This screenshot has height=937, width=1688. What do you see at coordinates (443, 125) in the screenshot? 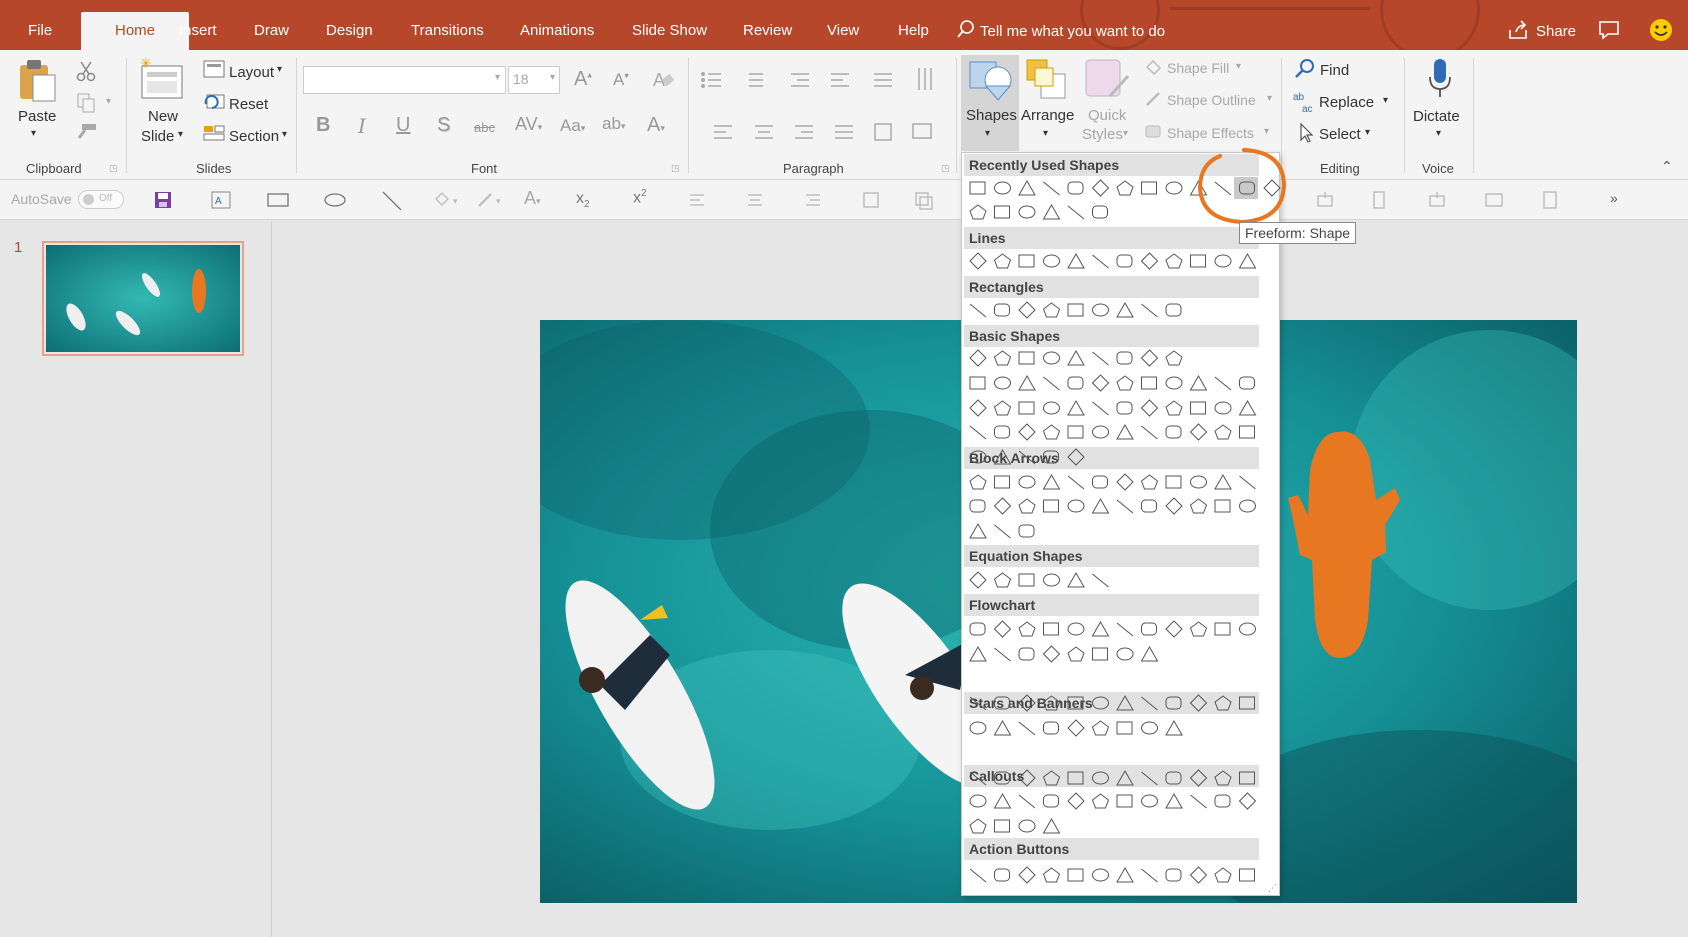
I see `text-shadow-icon: S` at bounding box center [443, 125].